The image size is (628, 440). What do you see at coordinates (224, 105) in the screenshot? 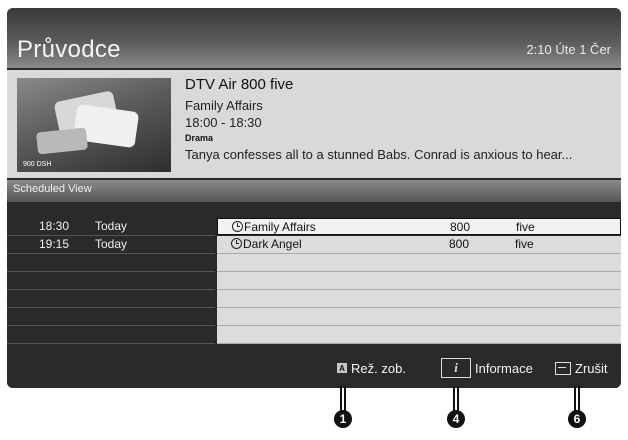
I see `program-title: Family Affairs` at bounding box center [224, 105].